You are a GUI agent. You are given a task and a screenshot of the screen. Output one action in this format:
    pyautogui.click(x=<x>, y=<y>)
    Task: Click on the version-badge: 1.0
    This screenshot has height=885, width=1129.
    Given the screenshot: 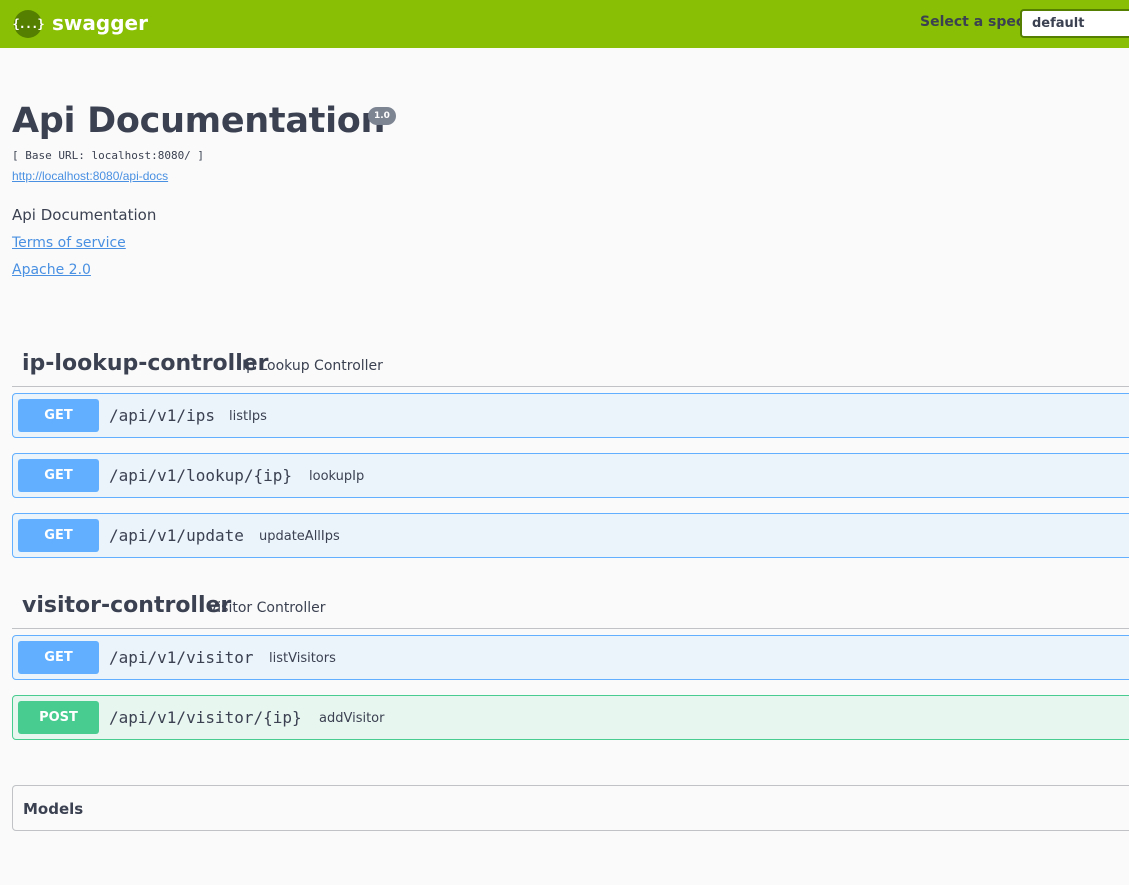 What is the action you would take?
    pyautogui.click(x=382, y=116)
    